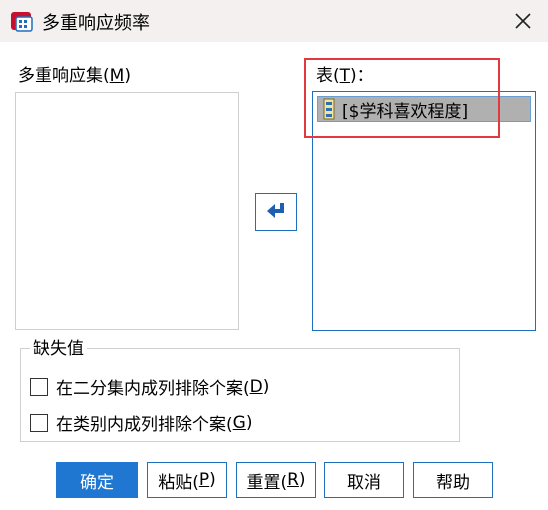 The image size is (548, 510). What do you see at coordinates (58, 349) in the screenshot?
I see `missing-values-title: 缺失值` at bounding box center [58, 349].